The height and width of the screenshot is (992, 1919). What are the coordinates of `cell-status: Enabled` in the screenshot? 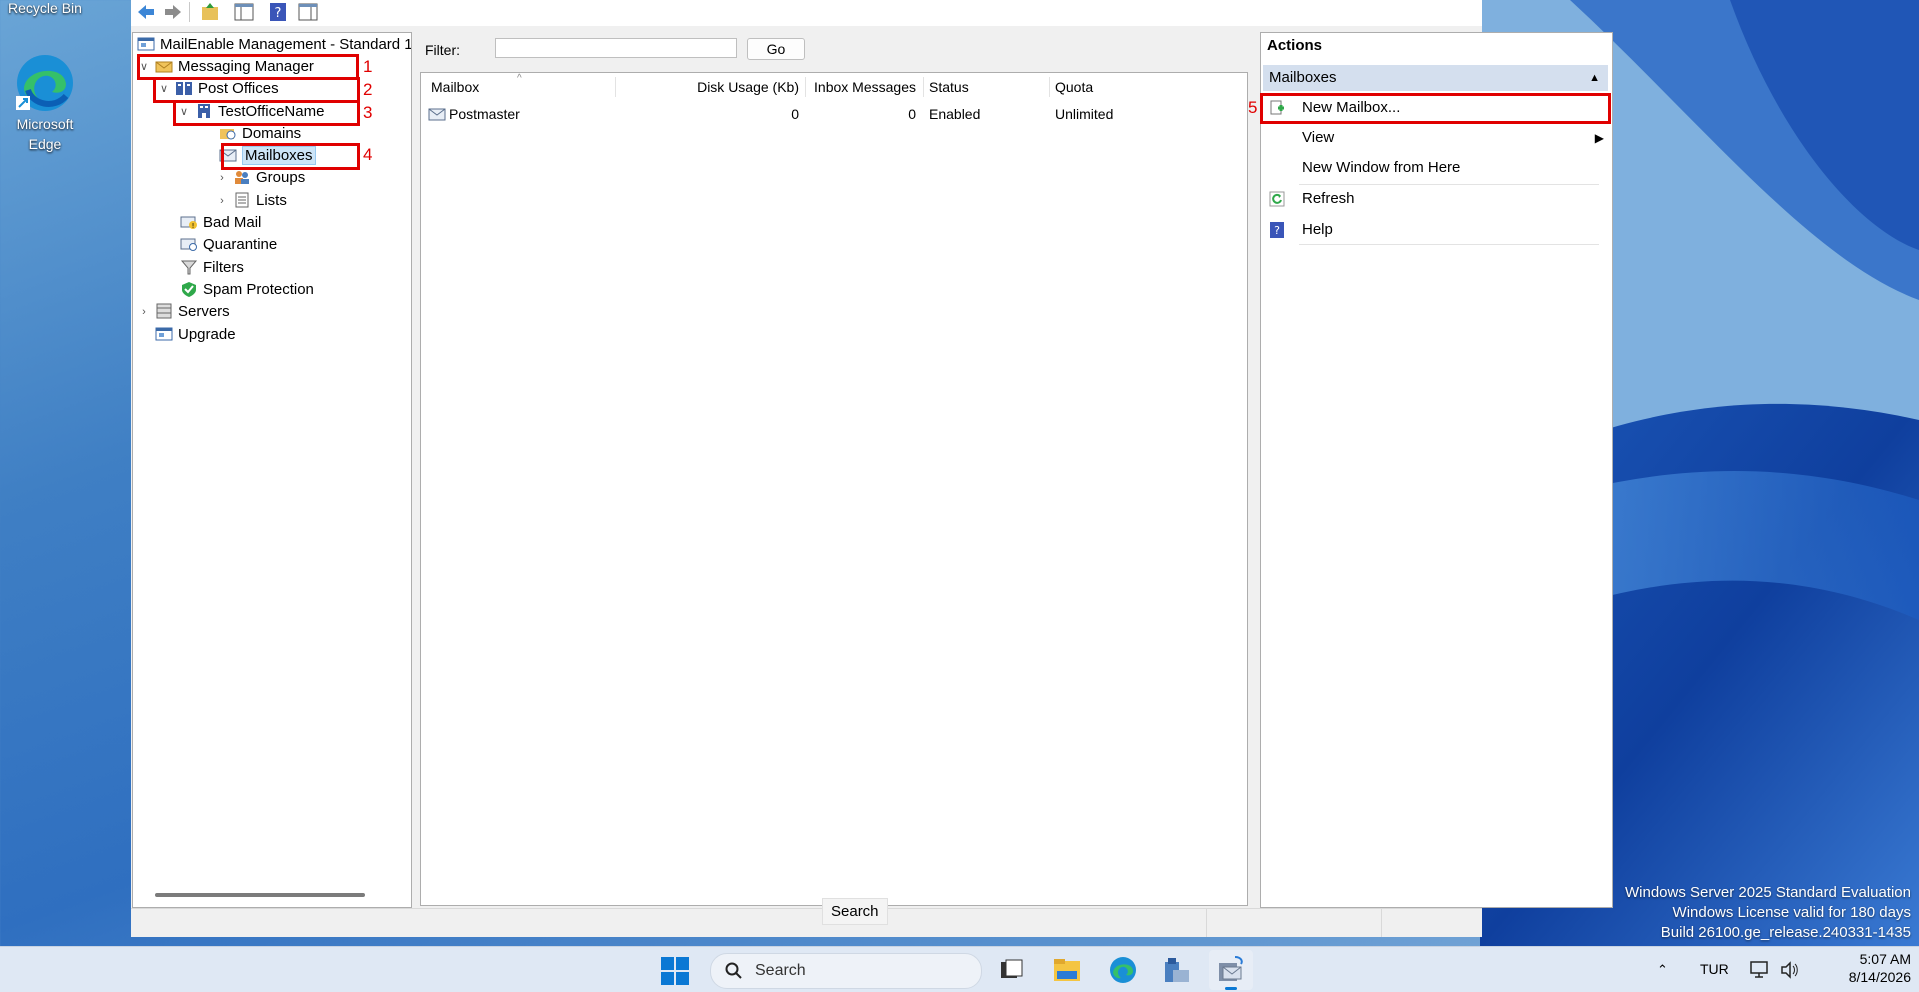 It's located at (955, 114).